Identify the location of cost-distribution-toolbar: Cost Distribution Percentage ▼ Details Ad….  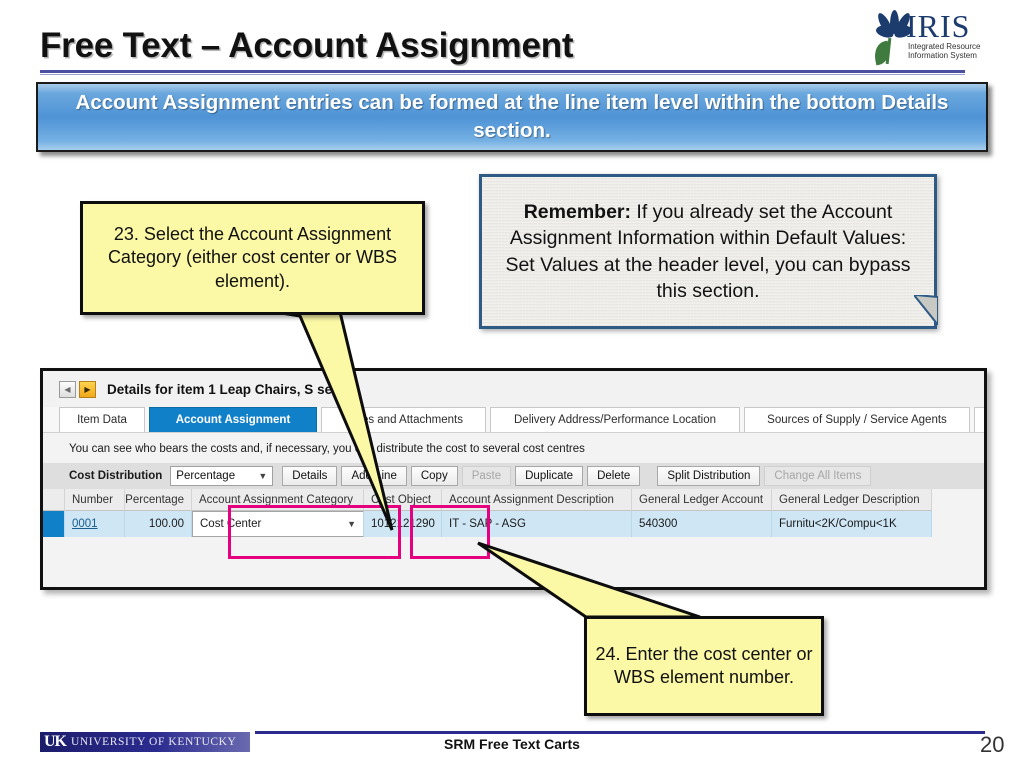
(513, 476).